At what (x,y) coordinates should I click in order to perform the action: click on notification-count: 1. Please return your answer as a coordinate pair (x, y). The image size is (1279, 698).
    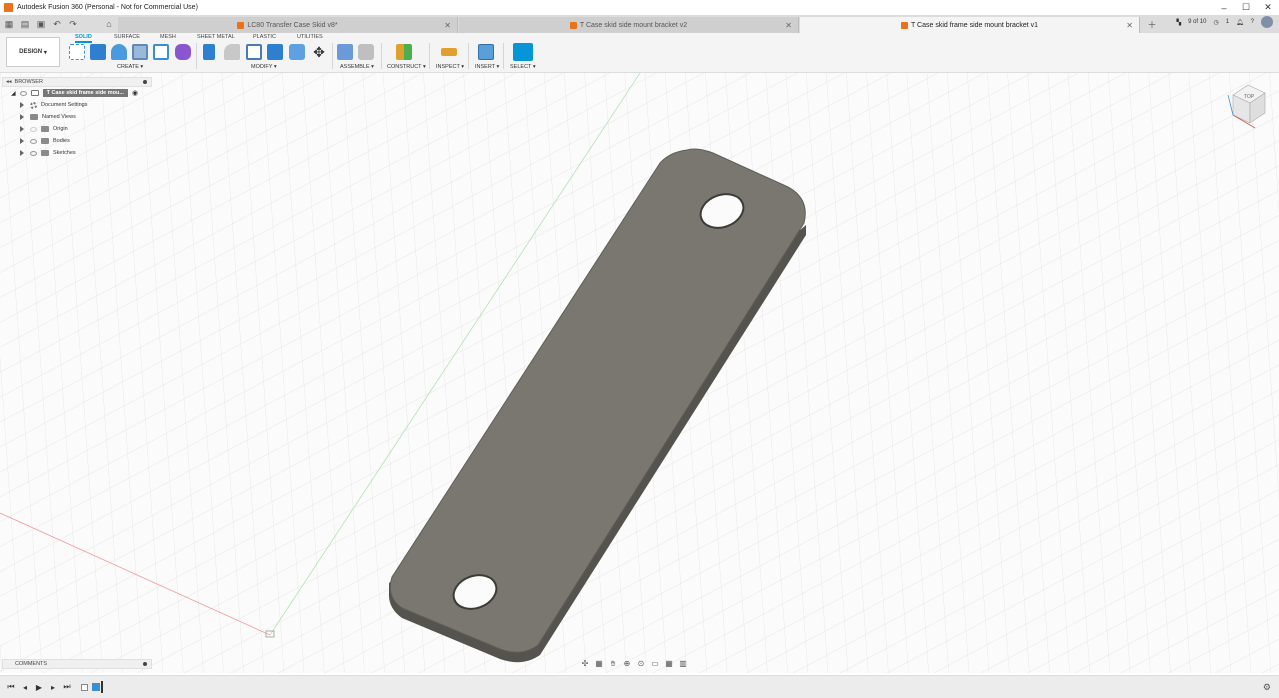
    Looking at the image, I should click on (1227, 22).